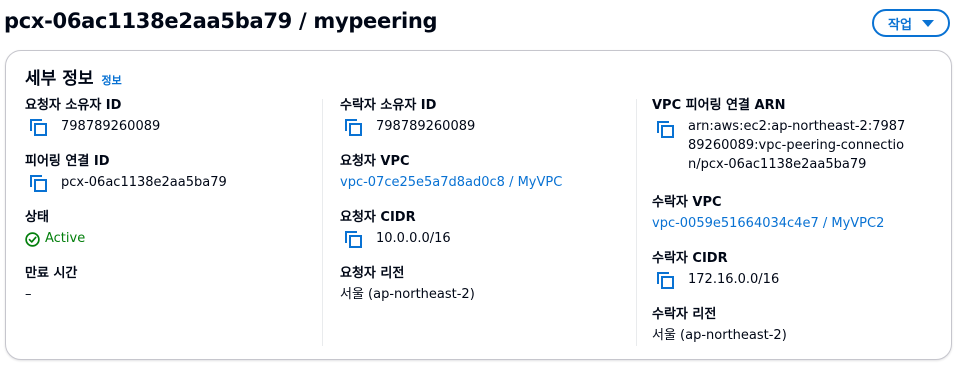 This screenshot has height=375, width=960. I want to click on success-check-icon, so click(32, 239).